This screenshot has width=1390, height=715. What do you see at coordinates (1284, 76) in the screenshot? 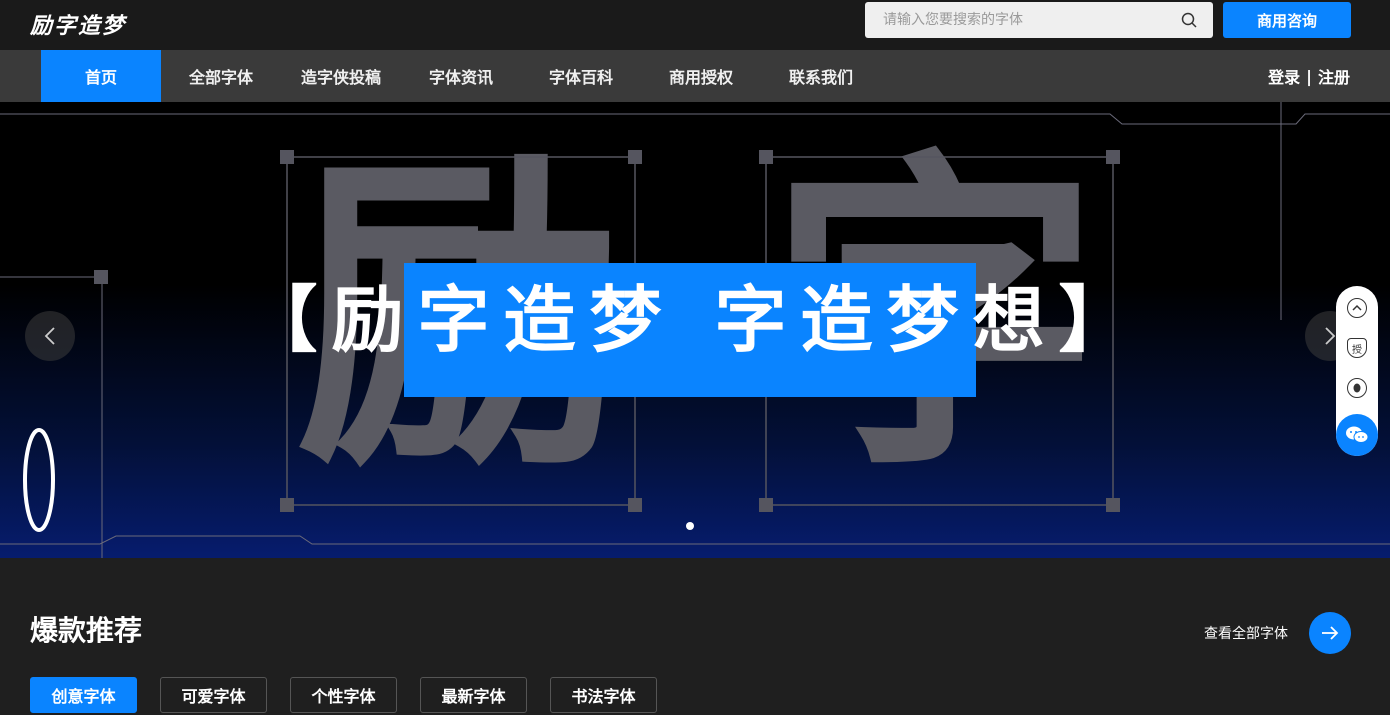
I see `login-link: 登录` at bounding box center [1284, 76].